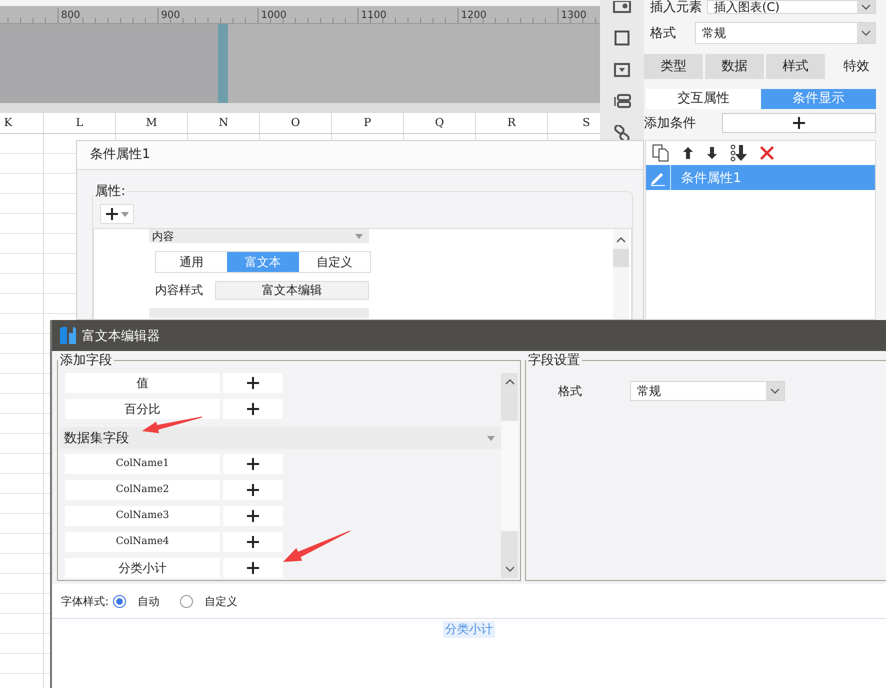 This screenshot has width=886, height=688. What do you see at coordinates (110, 191) in the screenshot?
I see `group-label: 属性:` at bounding box center [110, 191].